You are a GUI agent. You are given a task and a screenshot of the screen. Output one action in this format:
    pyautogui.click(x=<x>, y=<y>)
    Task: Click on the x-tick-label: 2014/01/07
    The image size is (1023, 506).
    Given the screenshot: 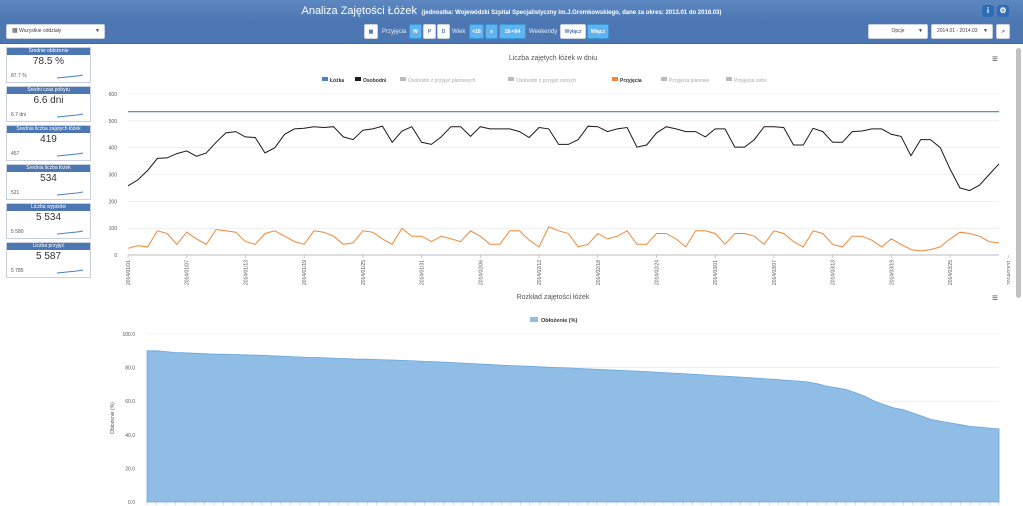 What is the action you would take?
    pyautogui.click(x=188, y=272)
    